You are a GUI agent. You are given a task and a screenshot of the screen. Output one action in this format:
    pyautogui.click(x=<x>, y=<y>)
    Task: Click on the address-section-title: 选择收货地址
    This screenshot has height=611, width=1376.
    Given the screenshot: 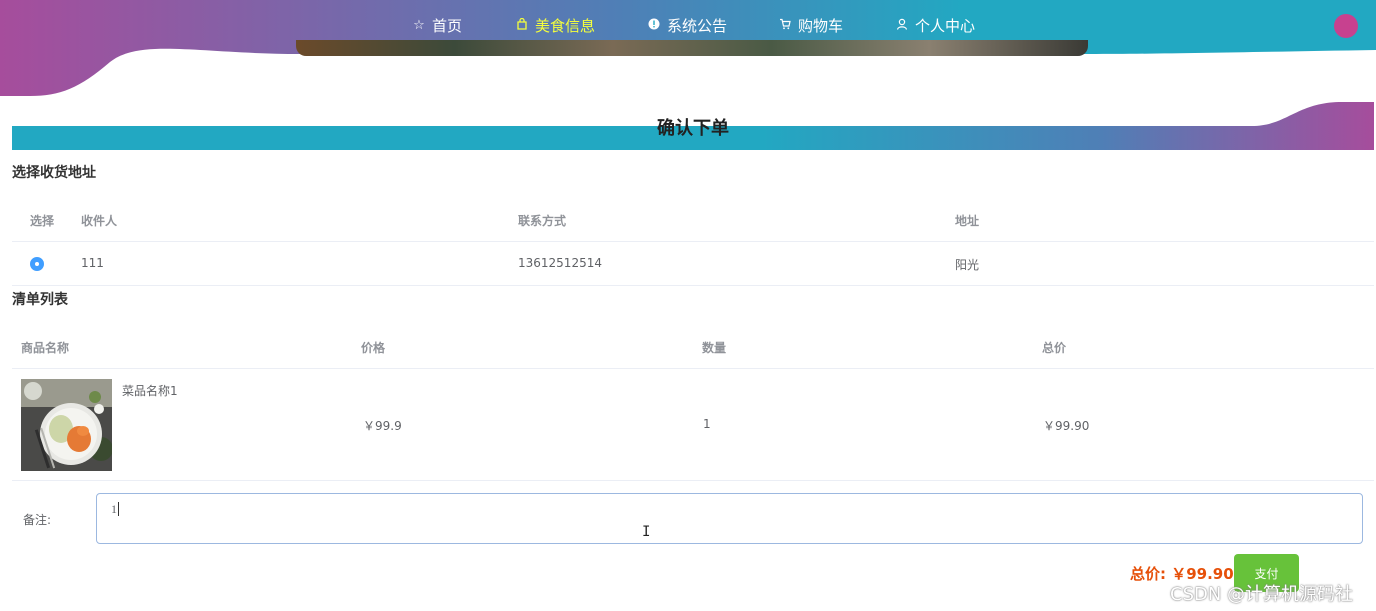 What is the action you would take?
    pyautogui.click(x=54, y=173)
    